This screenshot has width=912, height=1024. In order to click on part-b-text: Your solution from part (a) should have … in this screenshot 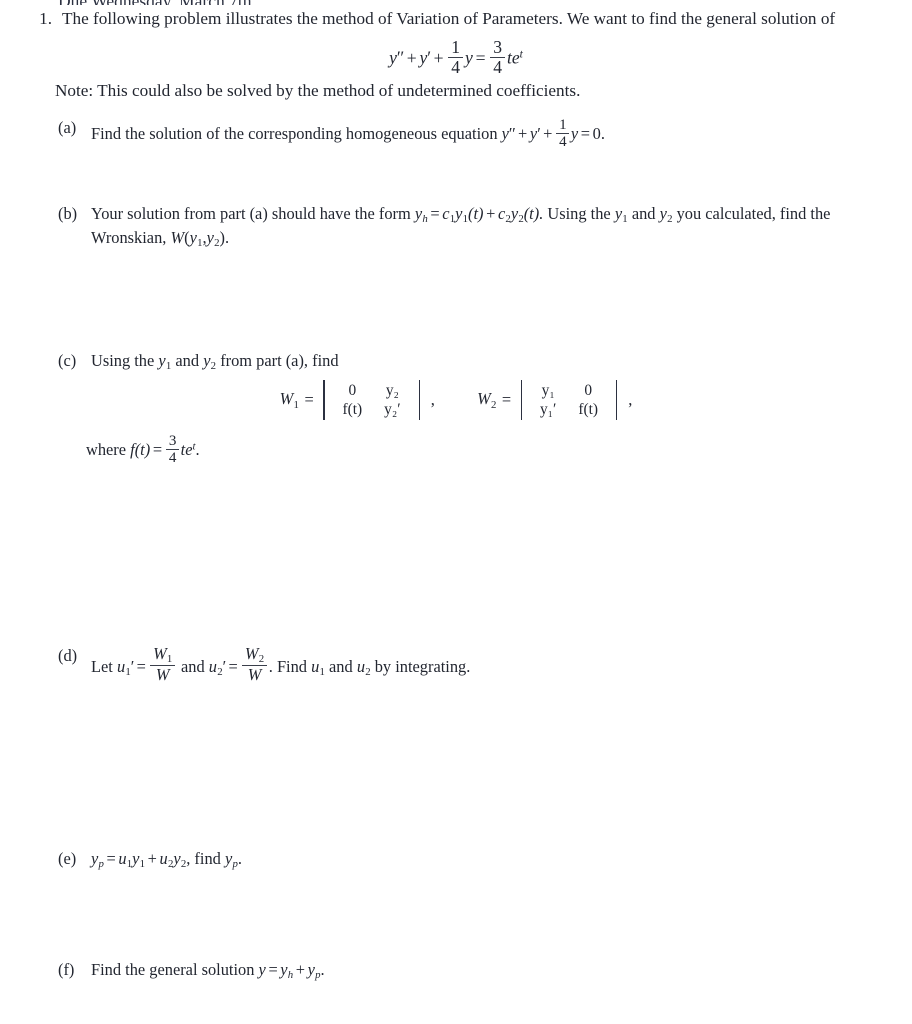, I will do `click(489, 226)`.